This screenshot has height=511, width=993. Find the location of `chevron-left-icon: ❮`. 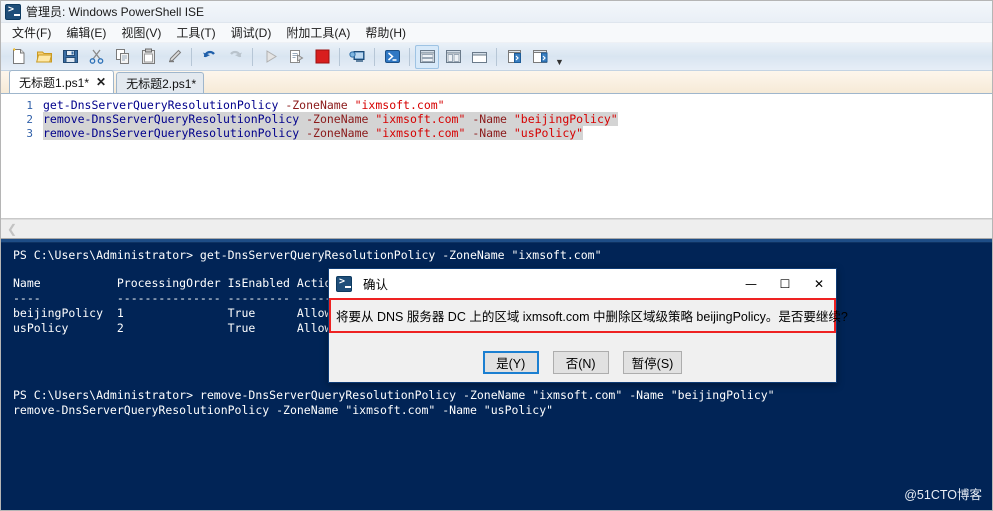

chevron-left-icon: ❮ is located at coordinates (12, 229).